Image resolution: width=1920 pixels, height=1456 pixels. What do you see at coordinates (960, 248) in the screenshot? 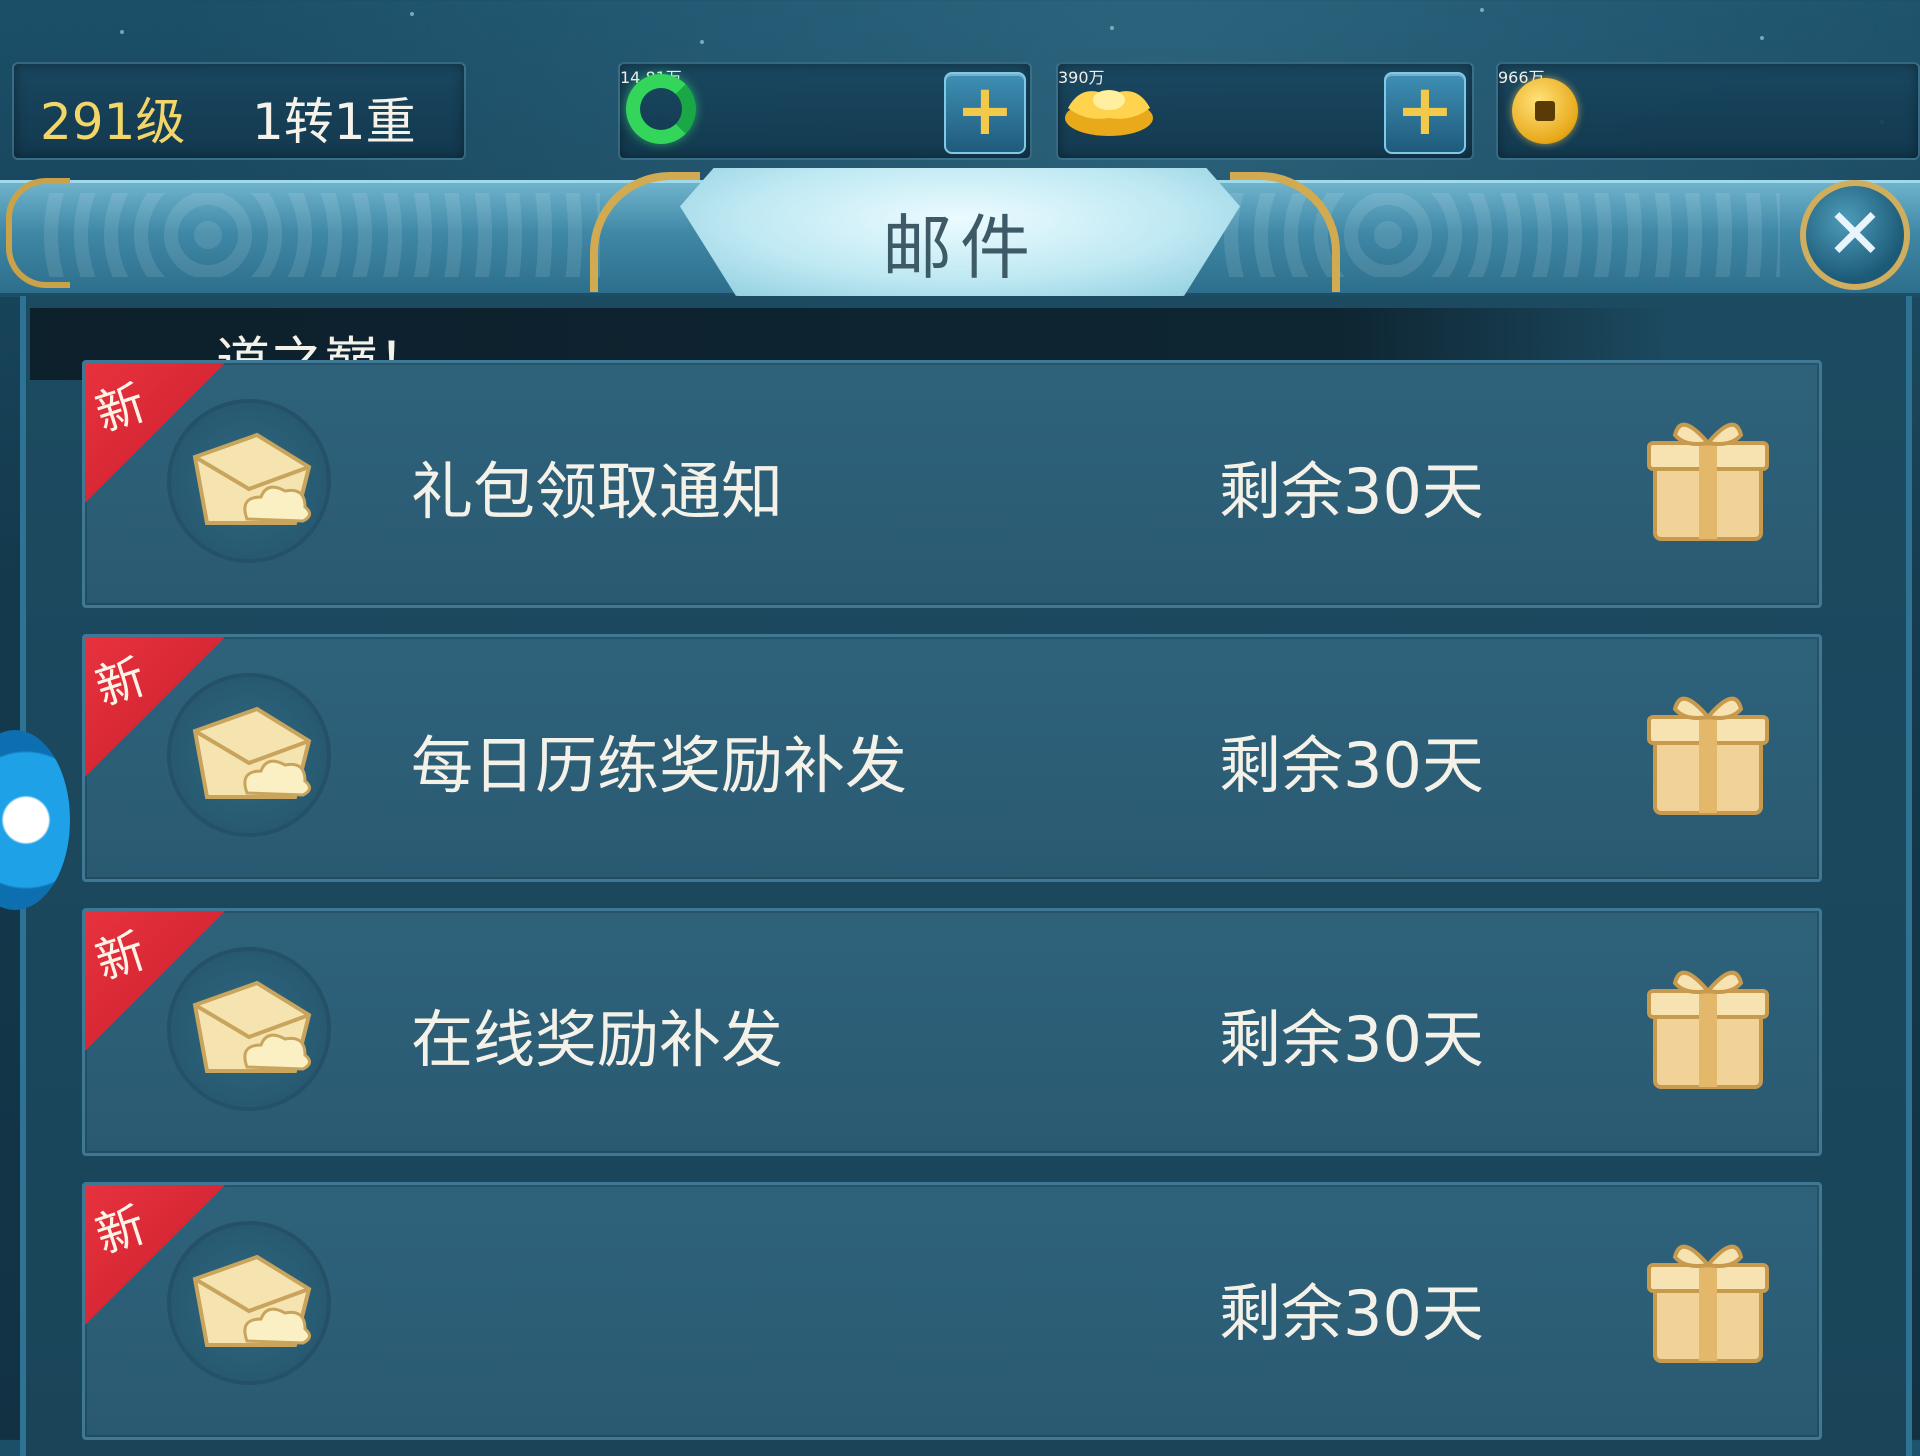
I see `panel-title: 邮件` at bounding box center [960, 248].